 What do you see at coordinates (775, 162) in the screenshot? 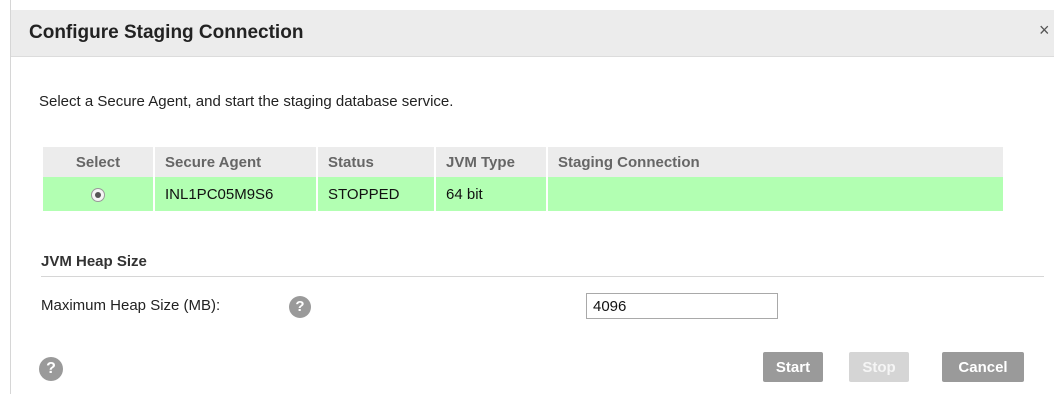
I see `column-header-staging-connection: Staging Connection` at bounding box center [775, 162].